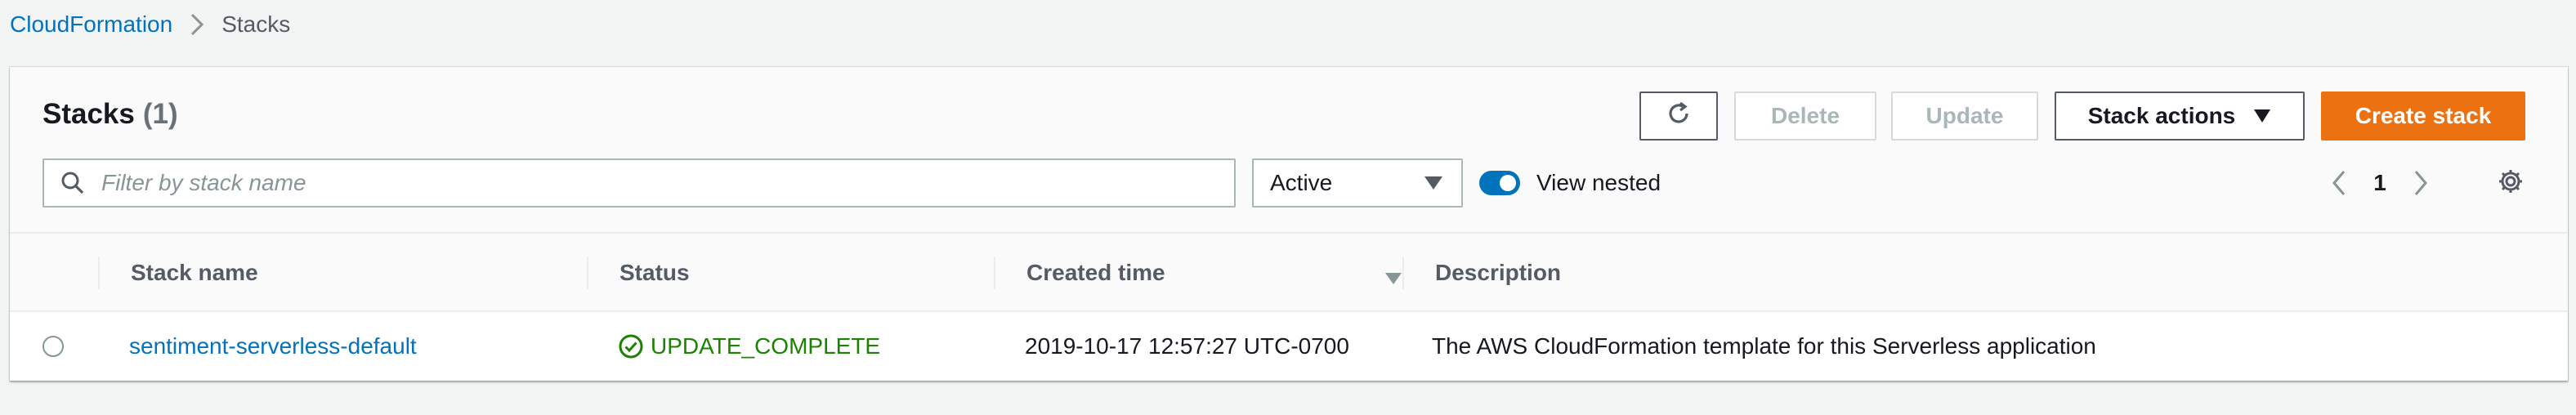 This screenshot has height=415, width=2576. Describe the element at coordinates (1598, 182) in the screenshot. I see `view-nested-label: View nested` at that location.